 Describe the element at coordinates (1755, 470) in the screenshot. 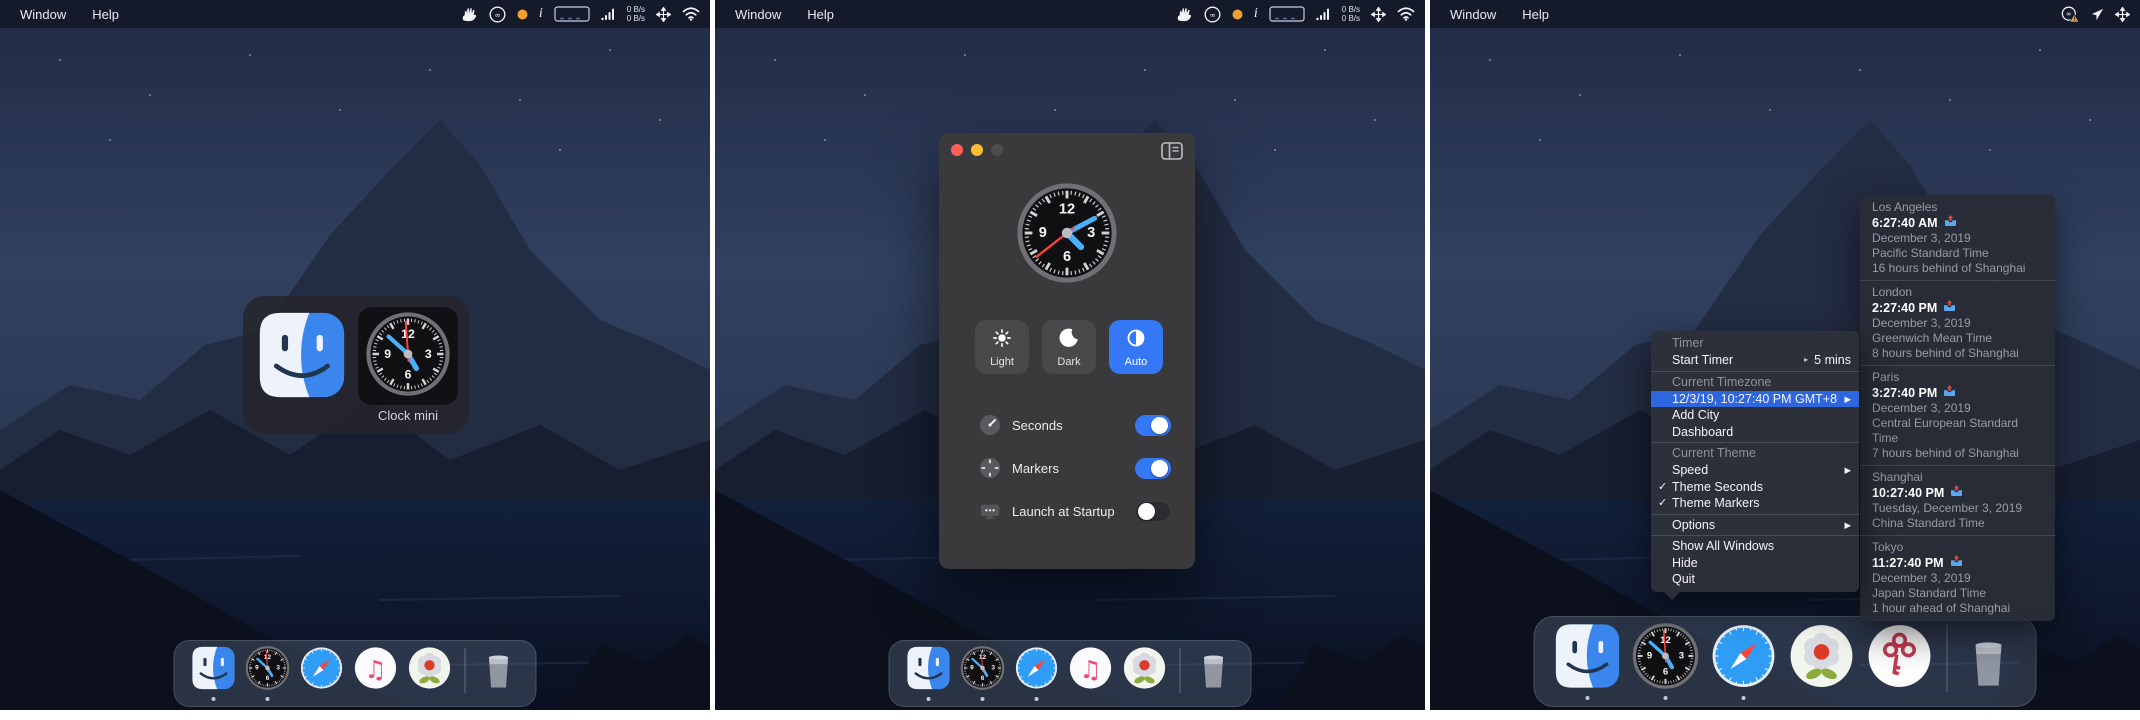

I see `menu-item-speed: Speed ▶` at that location.